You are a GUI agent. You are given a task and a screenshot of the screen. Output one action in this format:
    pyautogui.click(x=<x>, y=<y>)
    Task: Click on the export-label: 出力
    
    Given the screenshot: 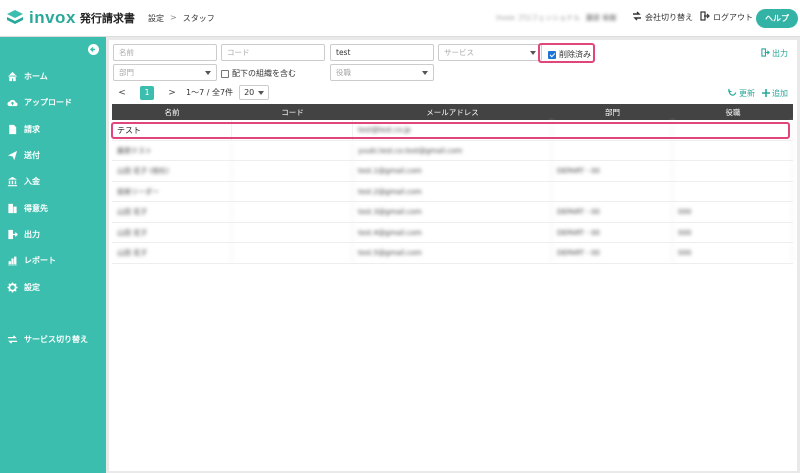 What is the action you would take?
    pyautogui.click(x=780, y=53)
    